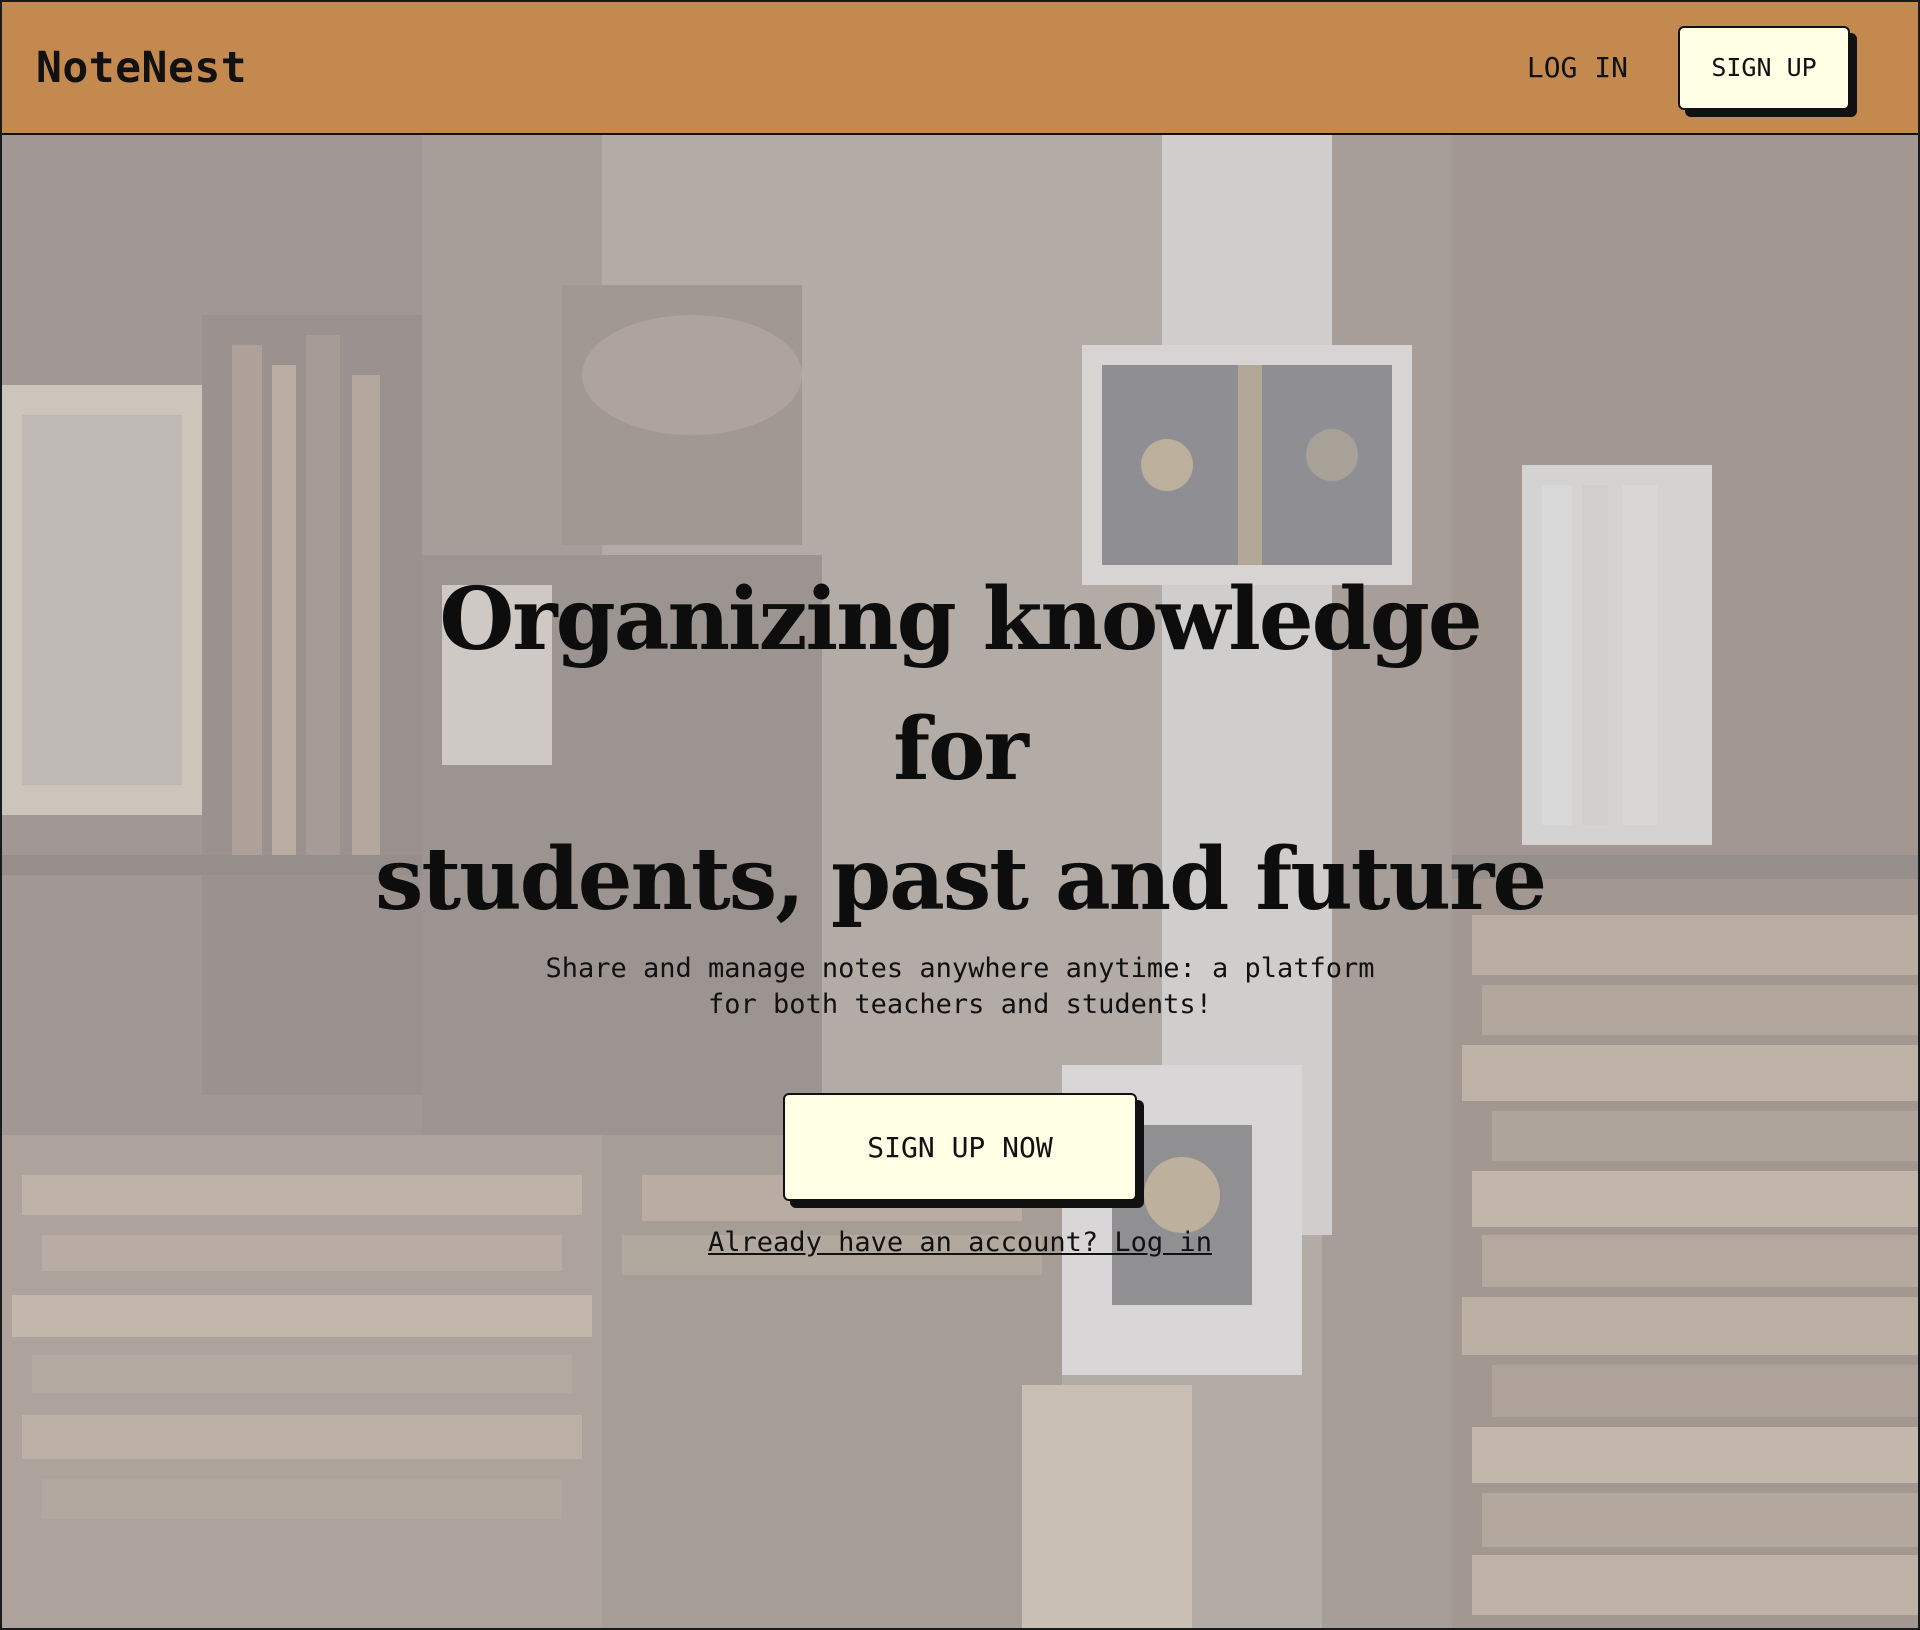  Describe the element at coordinates (1577, 67) in the screenshot. I see `login-button: LOG IN` at that location.